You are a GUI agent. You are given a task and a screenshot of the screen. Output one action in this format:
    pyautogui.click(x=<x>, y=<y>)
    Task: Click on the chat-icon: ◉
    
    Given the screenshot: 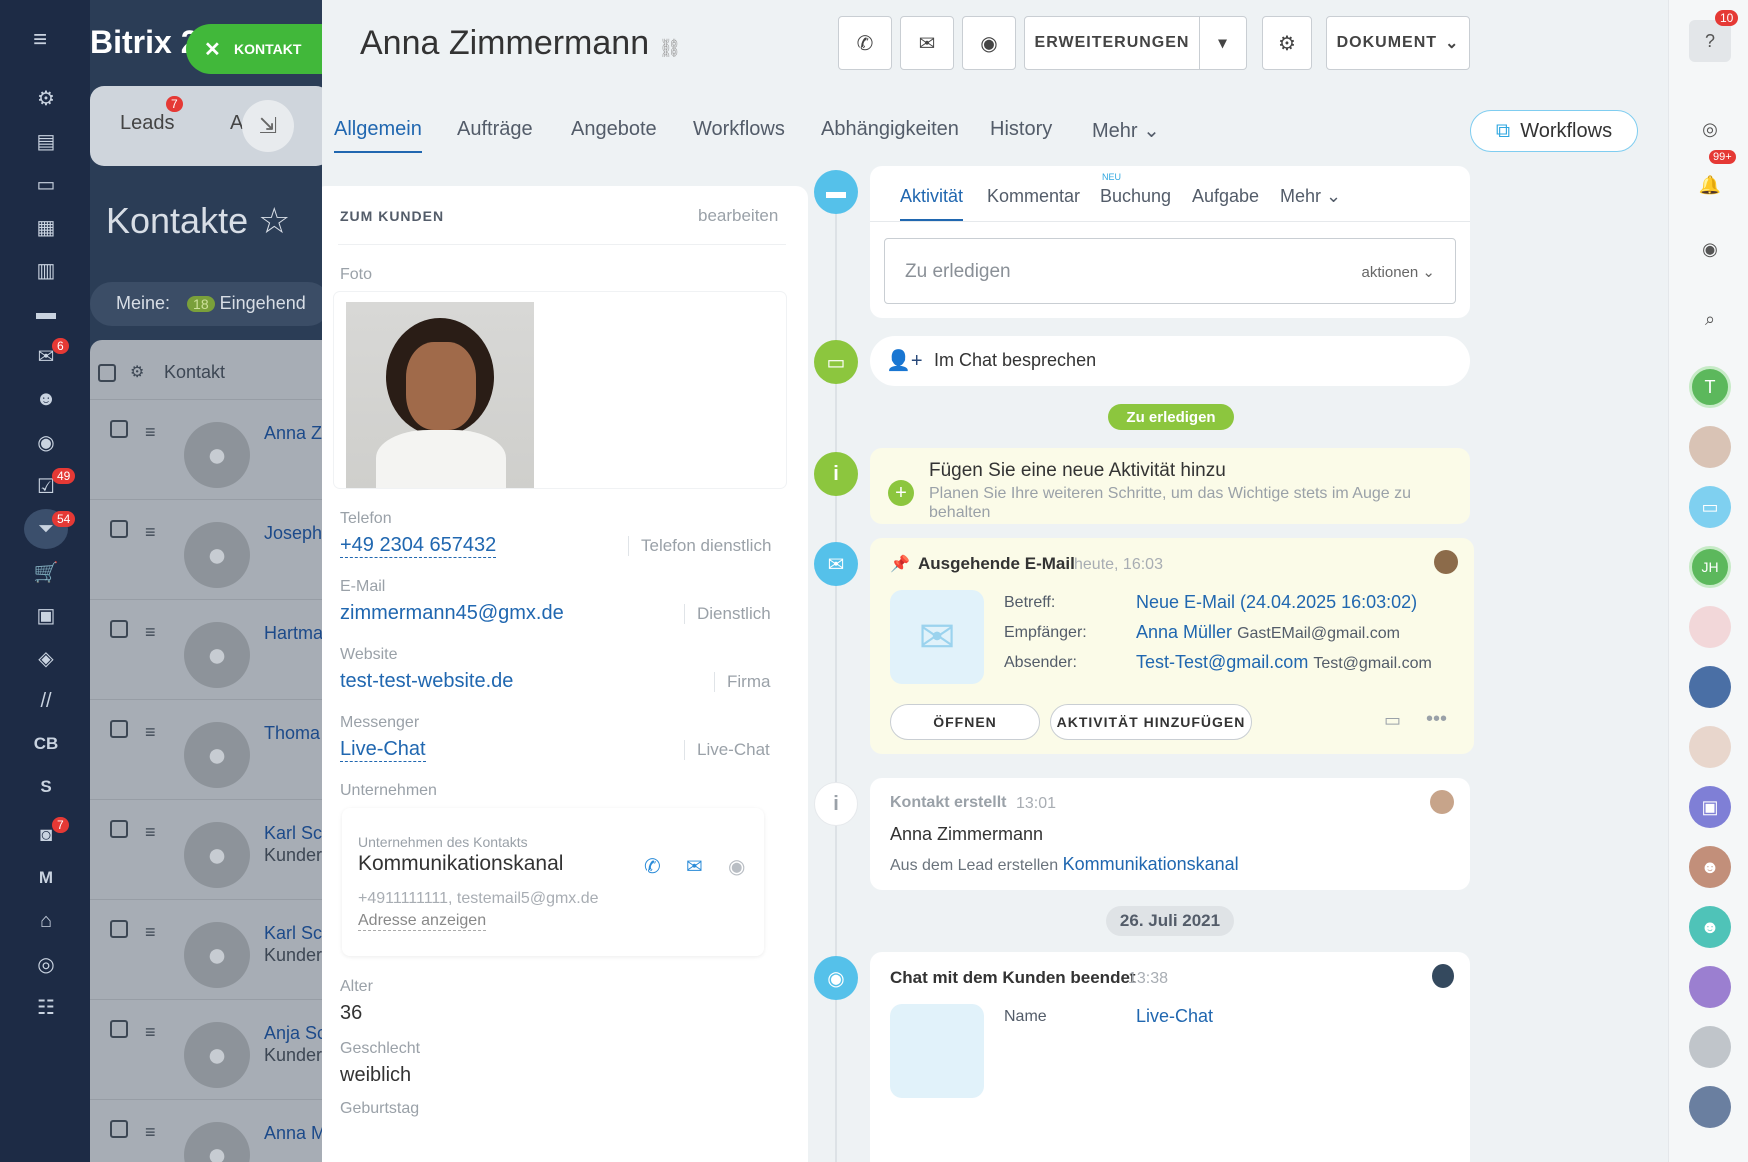 What is the action you would take?
    pyautogui.click(x=736, y=866)
    